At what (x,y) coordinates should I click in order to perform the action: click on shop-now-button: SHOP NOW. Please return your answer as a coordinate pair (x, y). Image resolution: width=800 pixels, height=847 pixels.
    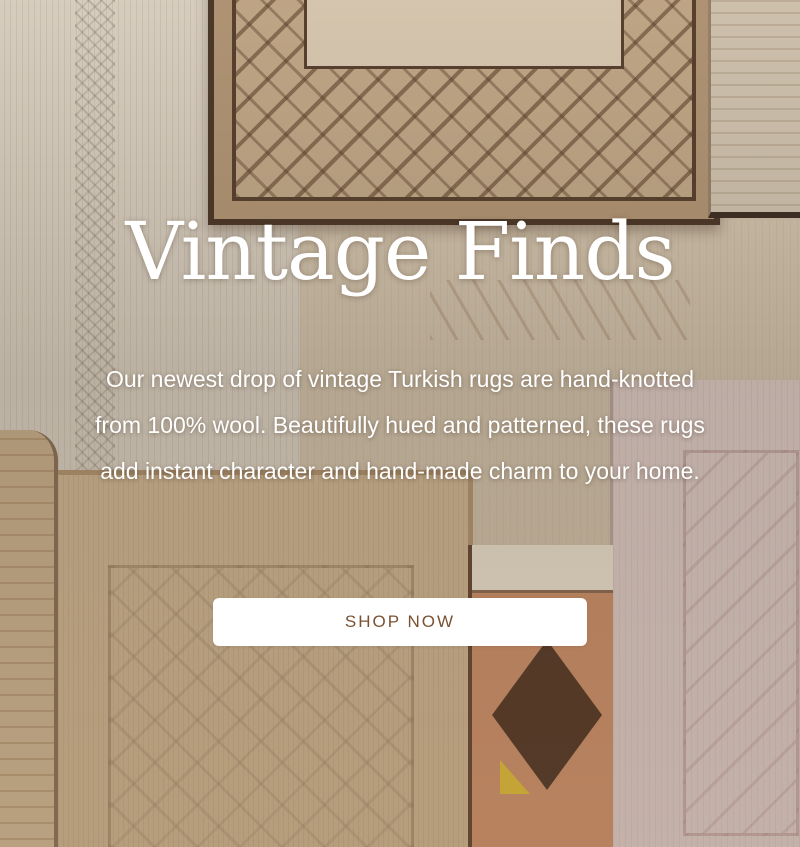
    Looking at the image, I should click on (400, 622).